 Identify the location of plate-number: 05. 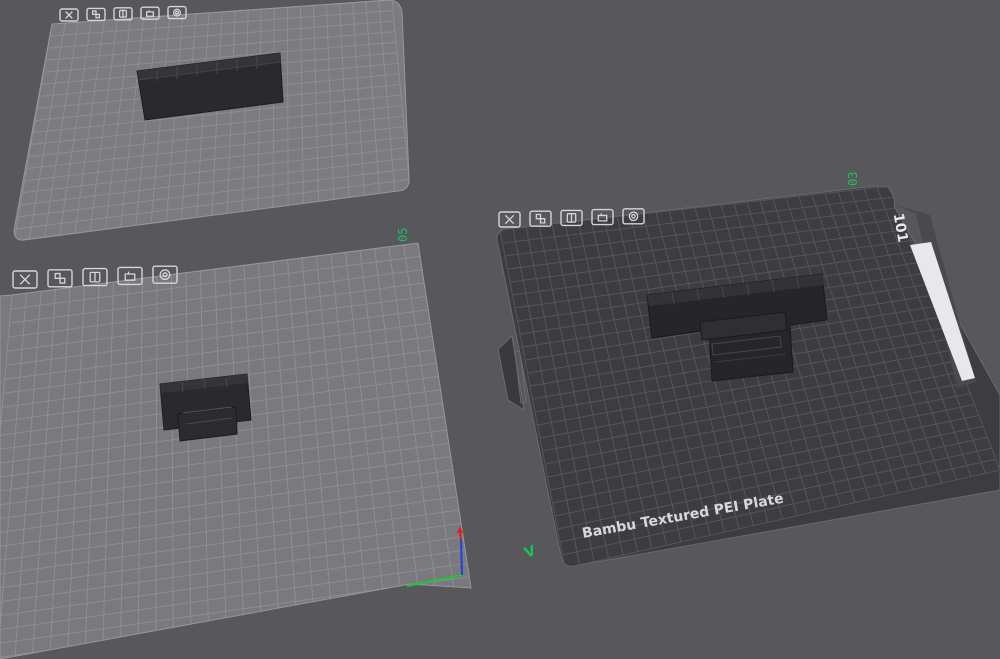
(403, 235).